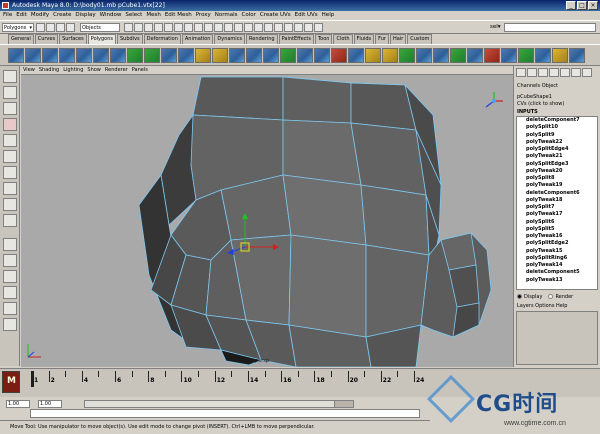 Image resolution: width=600 pixels, height=434 pixels. What do you see at coordinates (218, 27) in the screenshot?
I see `highlight-selection-icon` at bounding box center [218, 27].